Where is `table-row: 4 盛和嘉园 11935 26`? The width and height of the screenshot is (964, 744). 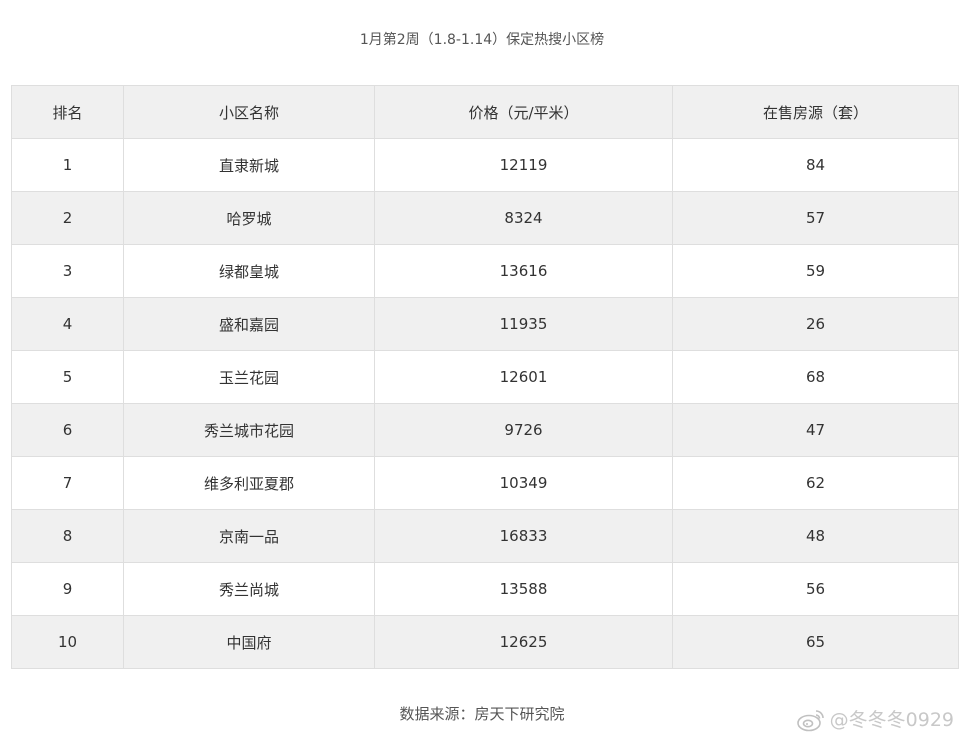
table-row: 4 盛和嘉园 11935 26 is located at coordinates (485, 324).